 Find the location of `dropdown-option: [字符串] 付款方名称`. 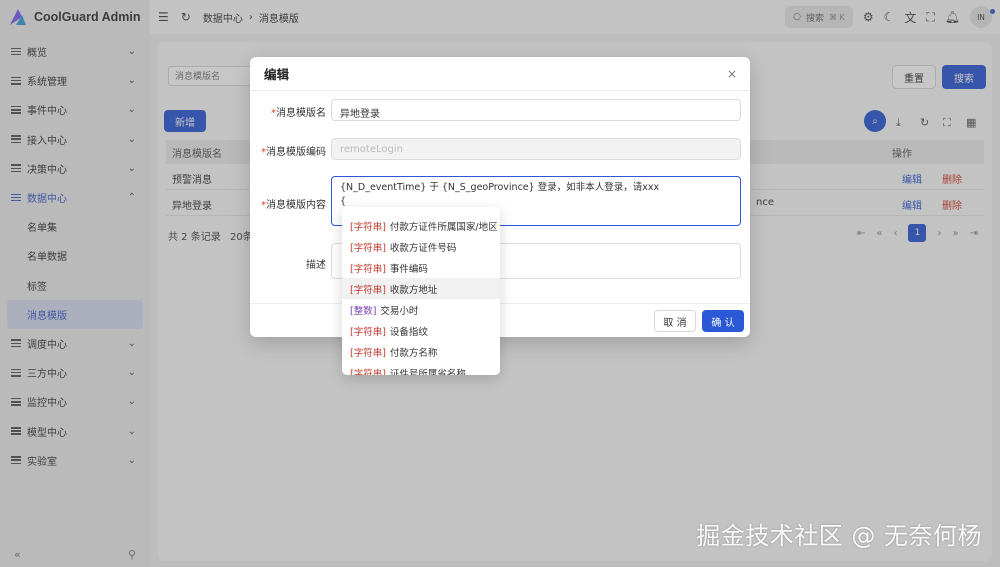

dropdown-option: [字符串] 付款方名称 is located at coordinates (421, 351).